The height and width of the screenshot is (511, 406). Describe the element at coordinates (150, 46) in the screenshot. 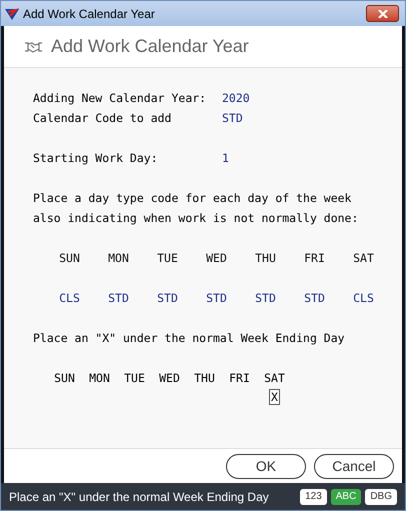

I see `dialog-heading: Add Work Calendar Year` at that location.